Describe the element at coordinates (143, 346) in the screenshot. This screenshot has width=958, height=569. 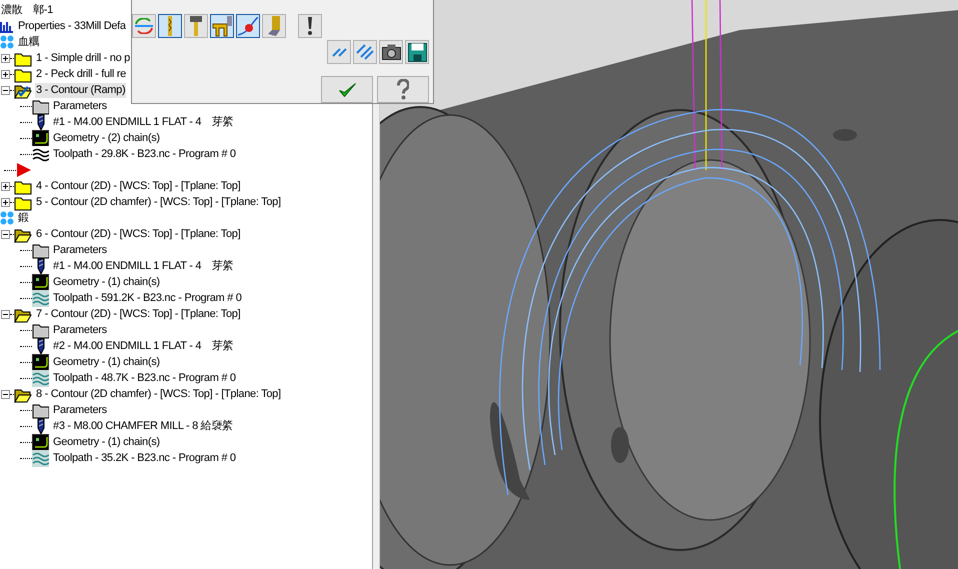
I see `tree-item: #2 - M4.00 ENDMILL 1 FLAT - 4 芽綮` at that location.